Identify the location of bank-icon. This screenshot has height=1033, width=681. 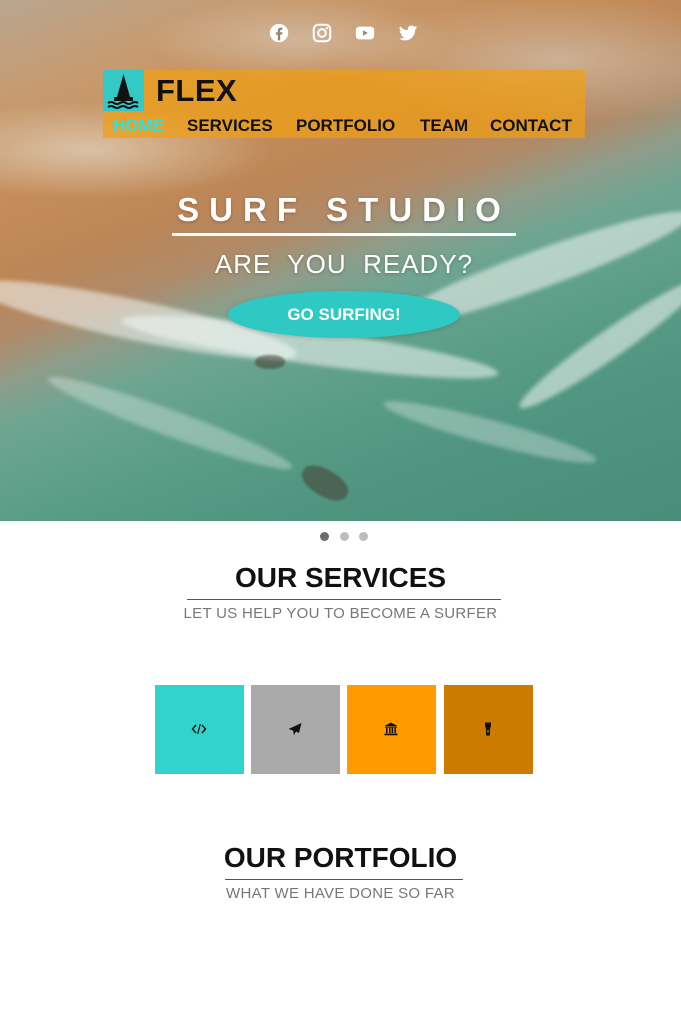
(391, 729).